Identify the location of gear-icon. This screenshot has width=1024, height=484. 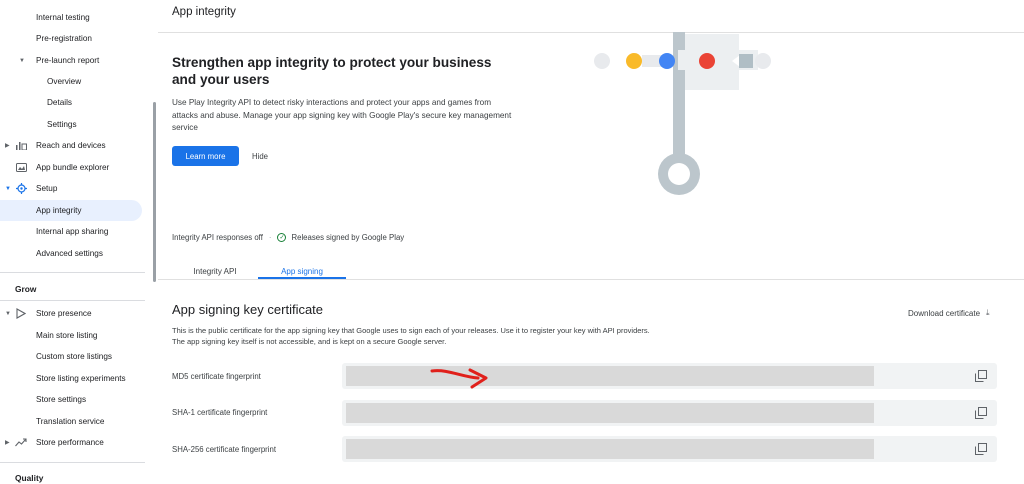
(21, 189).